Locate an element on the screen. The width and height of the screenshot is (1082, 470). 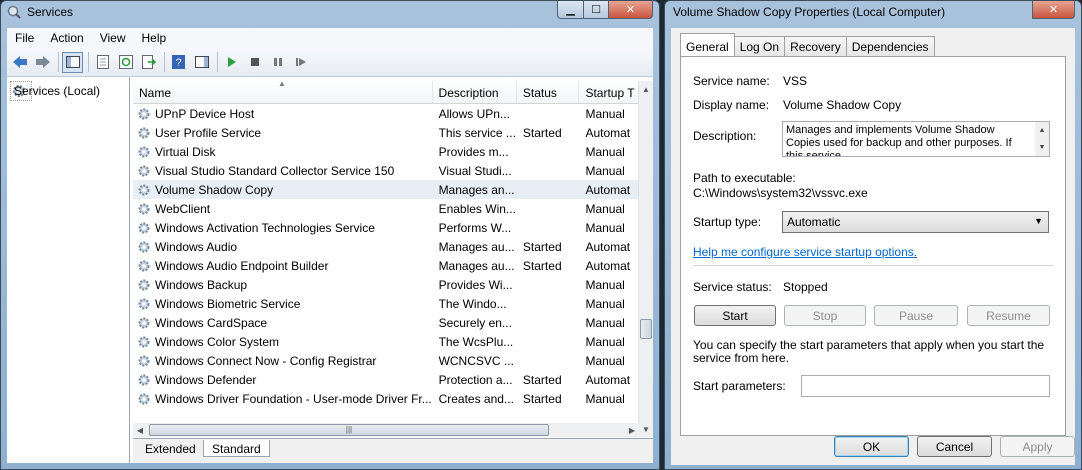
column-header-description: Description is located at coordinates (475, 92).